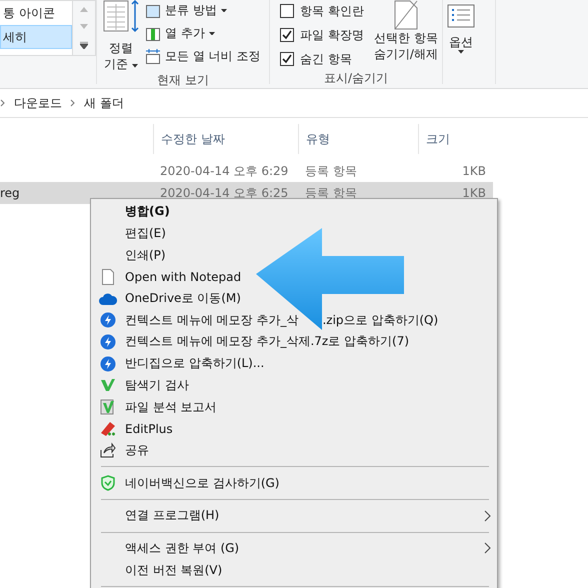 This screenshot has height=588, width=588. What do you see at coordinates (380, 320) in the screenshot?
I see `menu-item-text: .zip으로 압축하기(Q)` at bounding box center [380, 320].